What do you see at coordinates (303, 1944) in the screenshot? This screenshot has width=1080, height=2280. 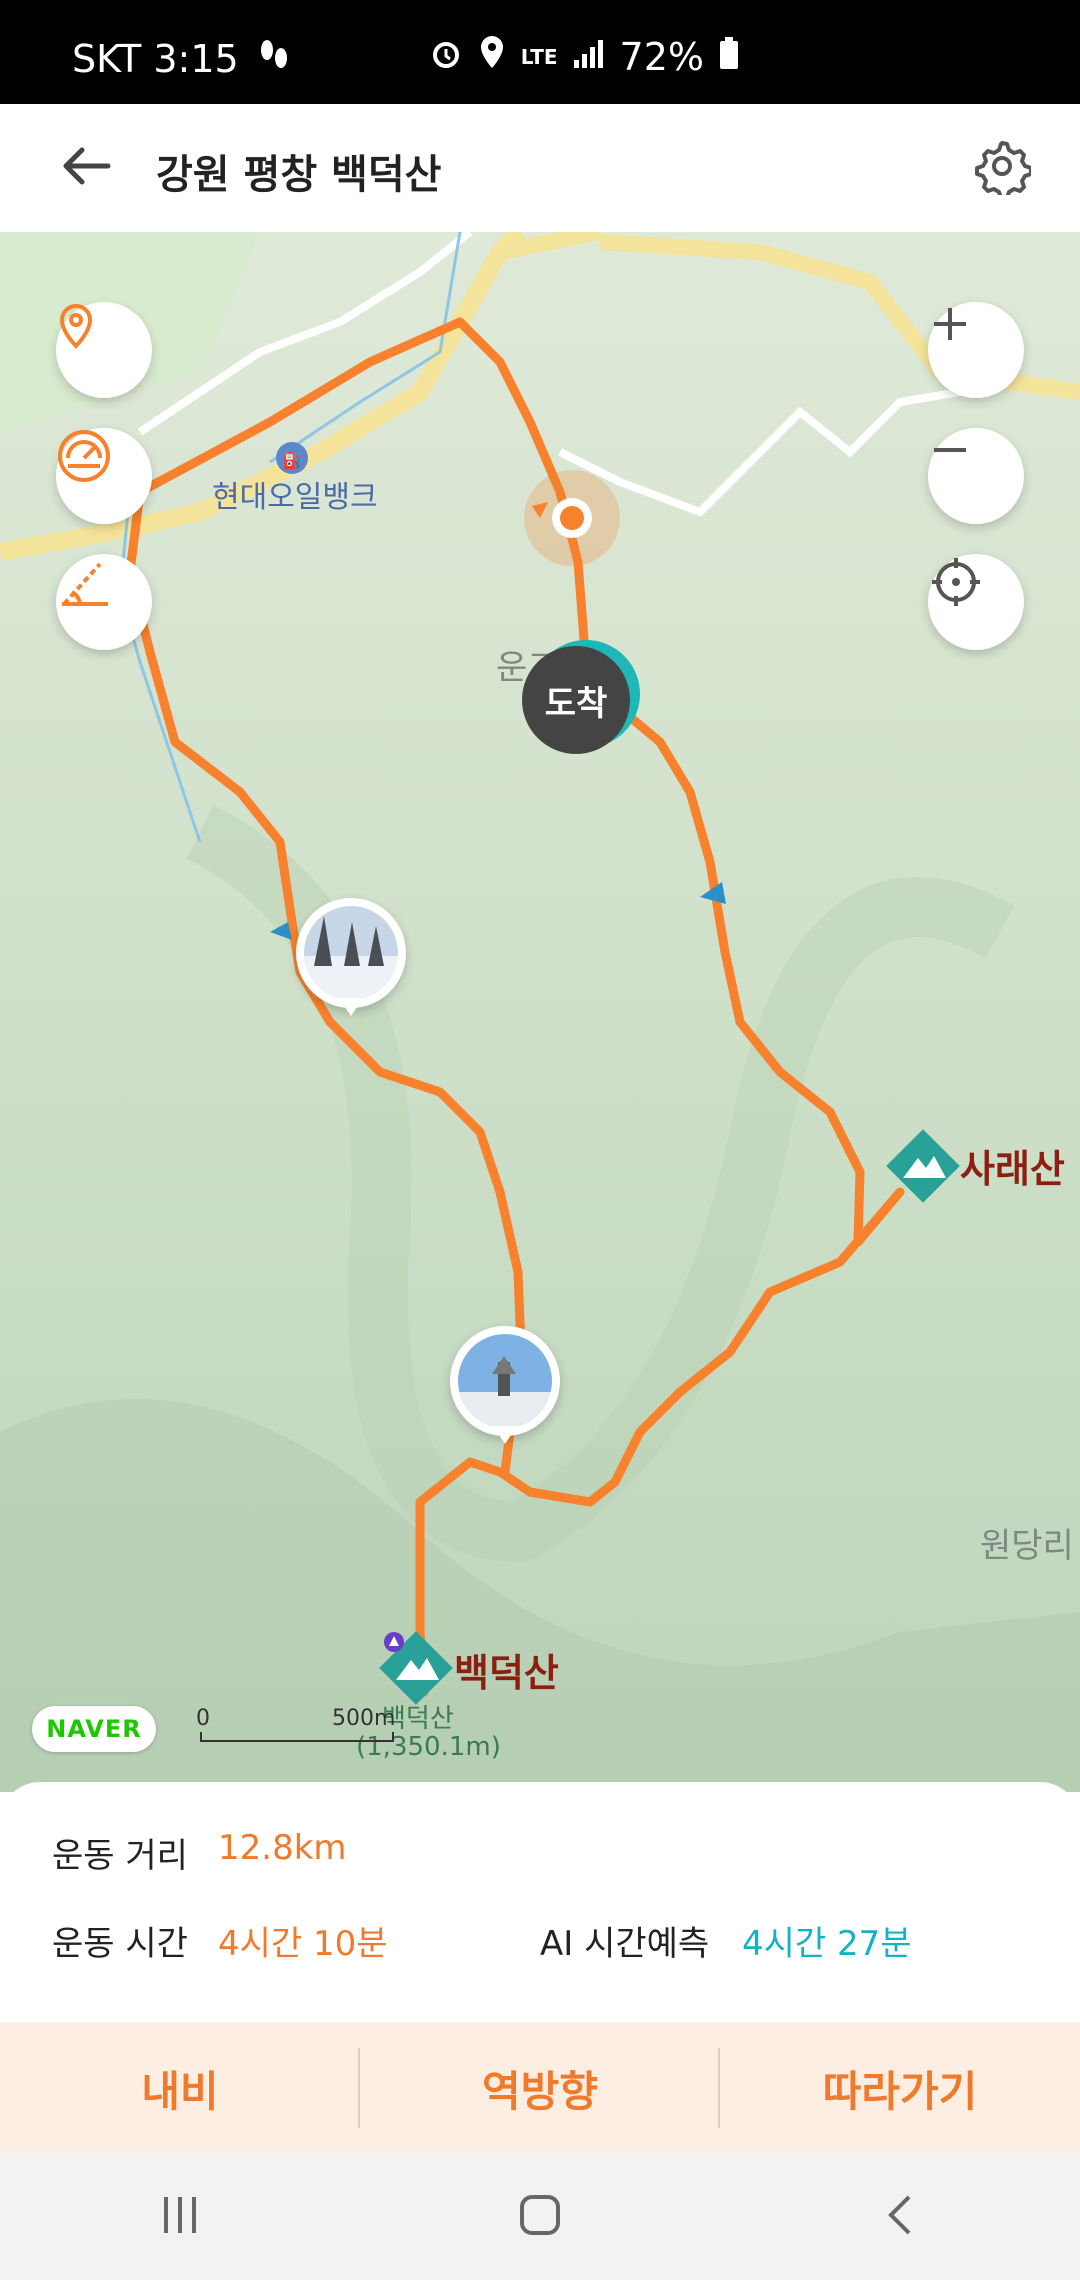 I see `time-value: 4시간 10분` at bounding box center [303, 1944].